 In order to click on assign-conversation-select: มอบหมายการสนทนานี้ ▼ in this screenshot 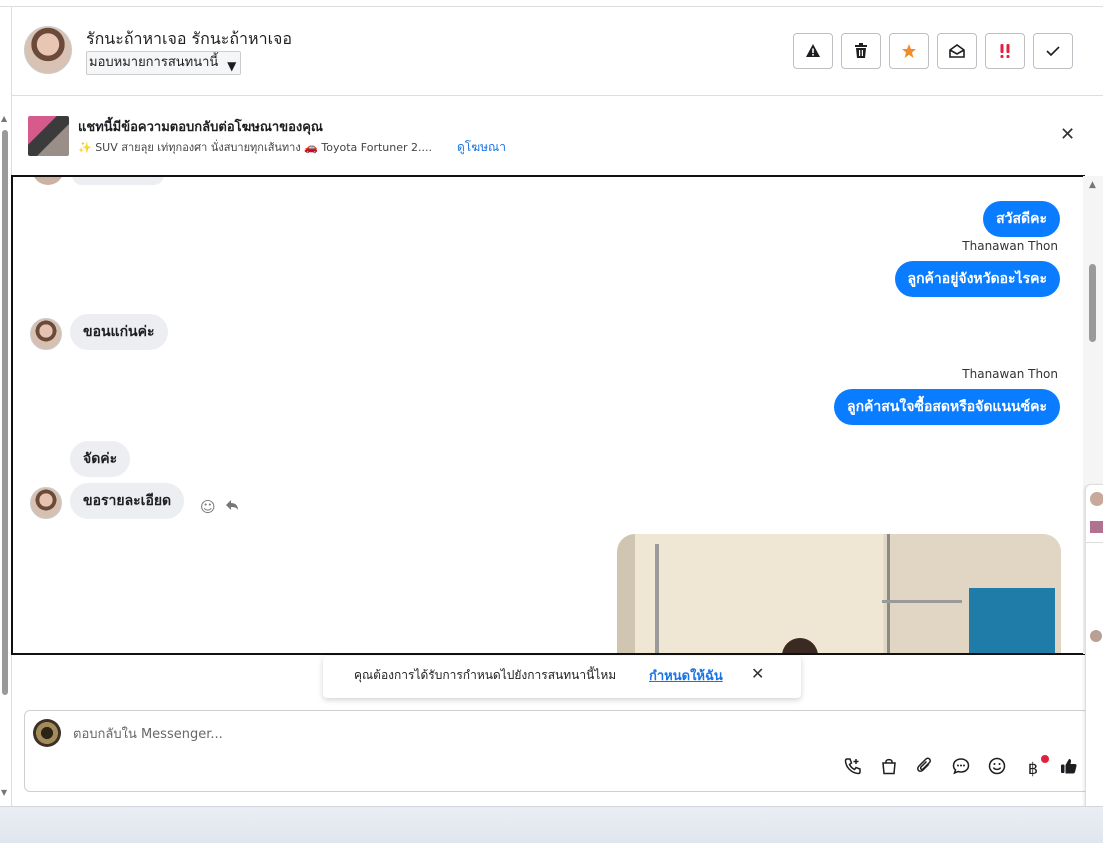, I will do `click(164, 63)`.